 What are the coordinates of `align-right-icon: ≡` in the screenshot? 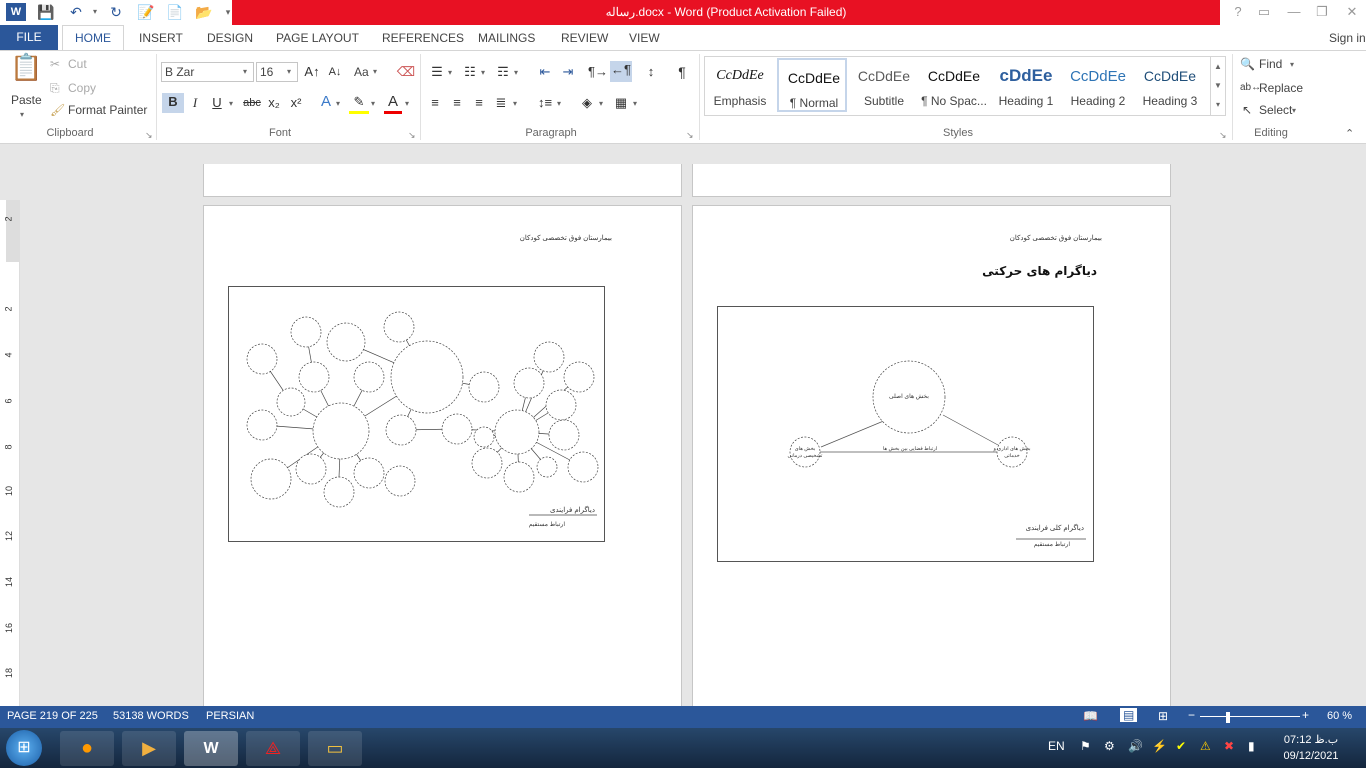 It's located at (479, 103).